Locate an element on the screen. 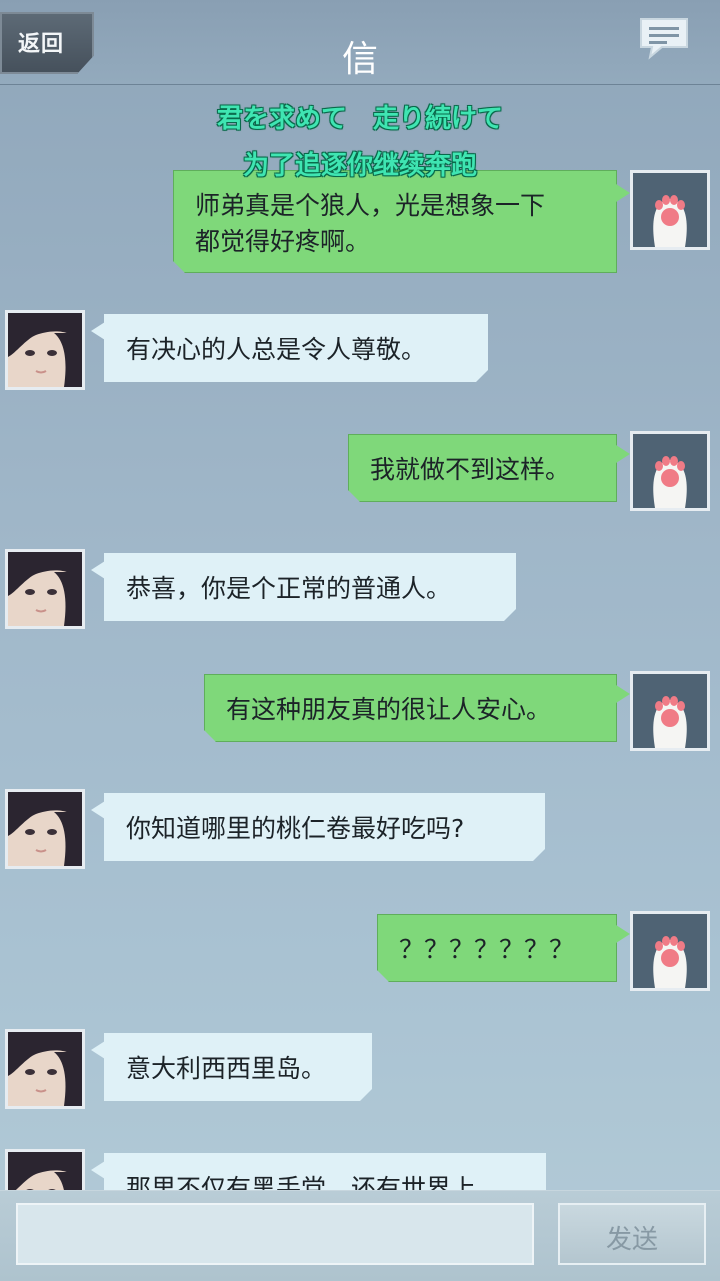 The height and width of the screenshot is (1281, 720). contact-message-bubble: 有决心的人总是令人尊敬。 is located at coordinates (296, 348).